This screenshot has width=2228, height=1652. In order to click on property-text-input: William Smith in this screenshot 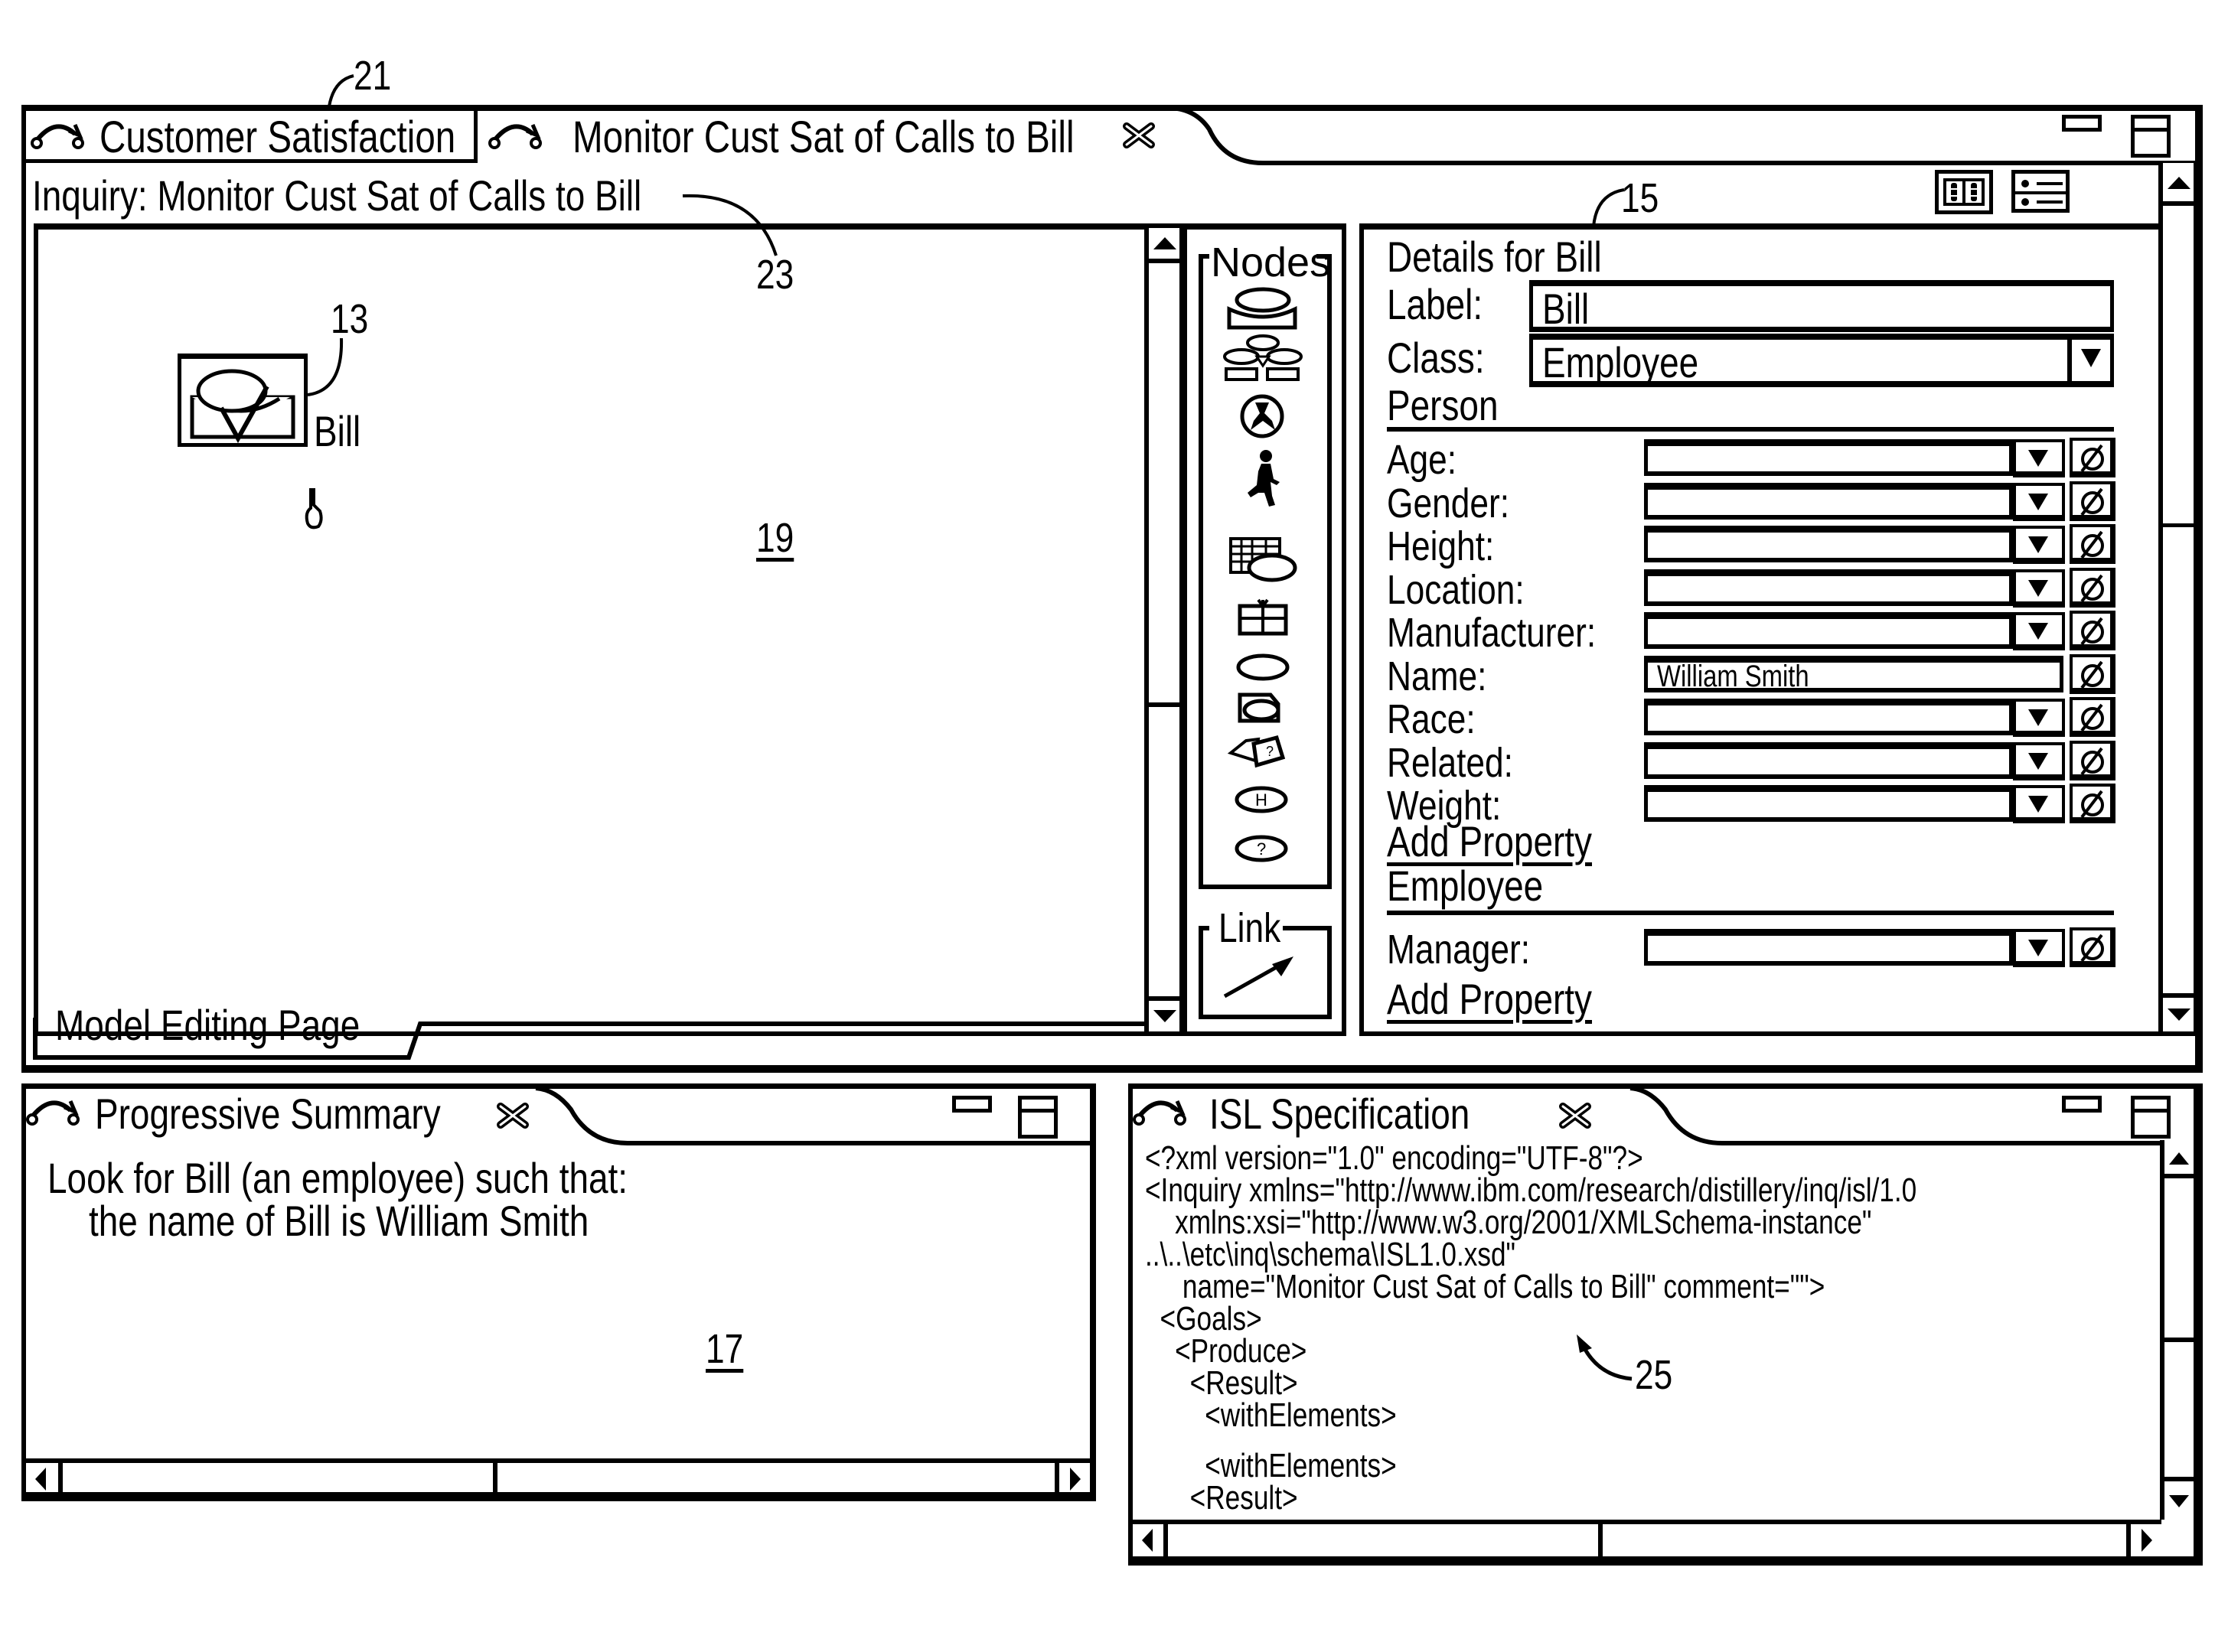, I will do `click(1854, 674)`.